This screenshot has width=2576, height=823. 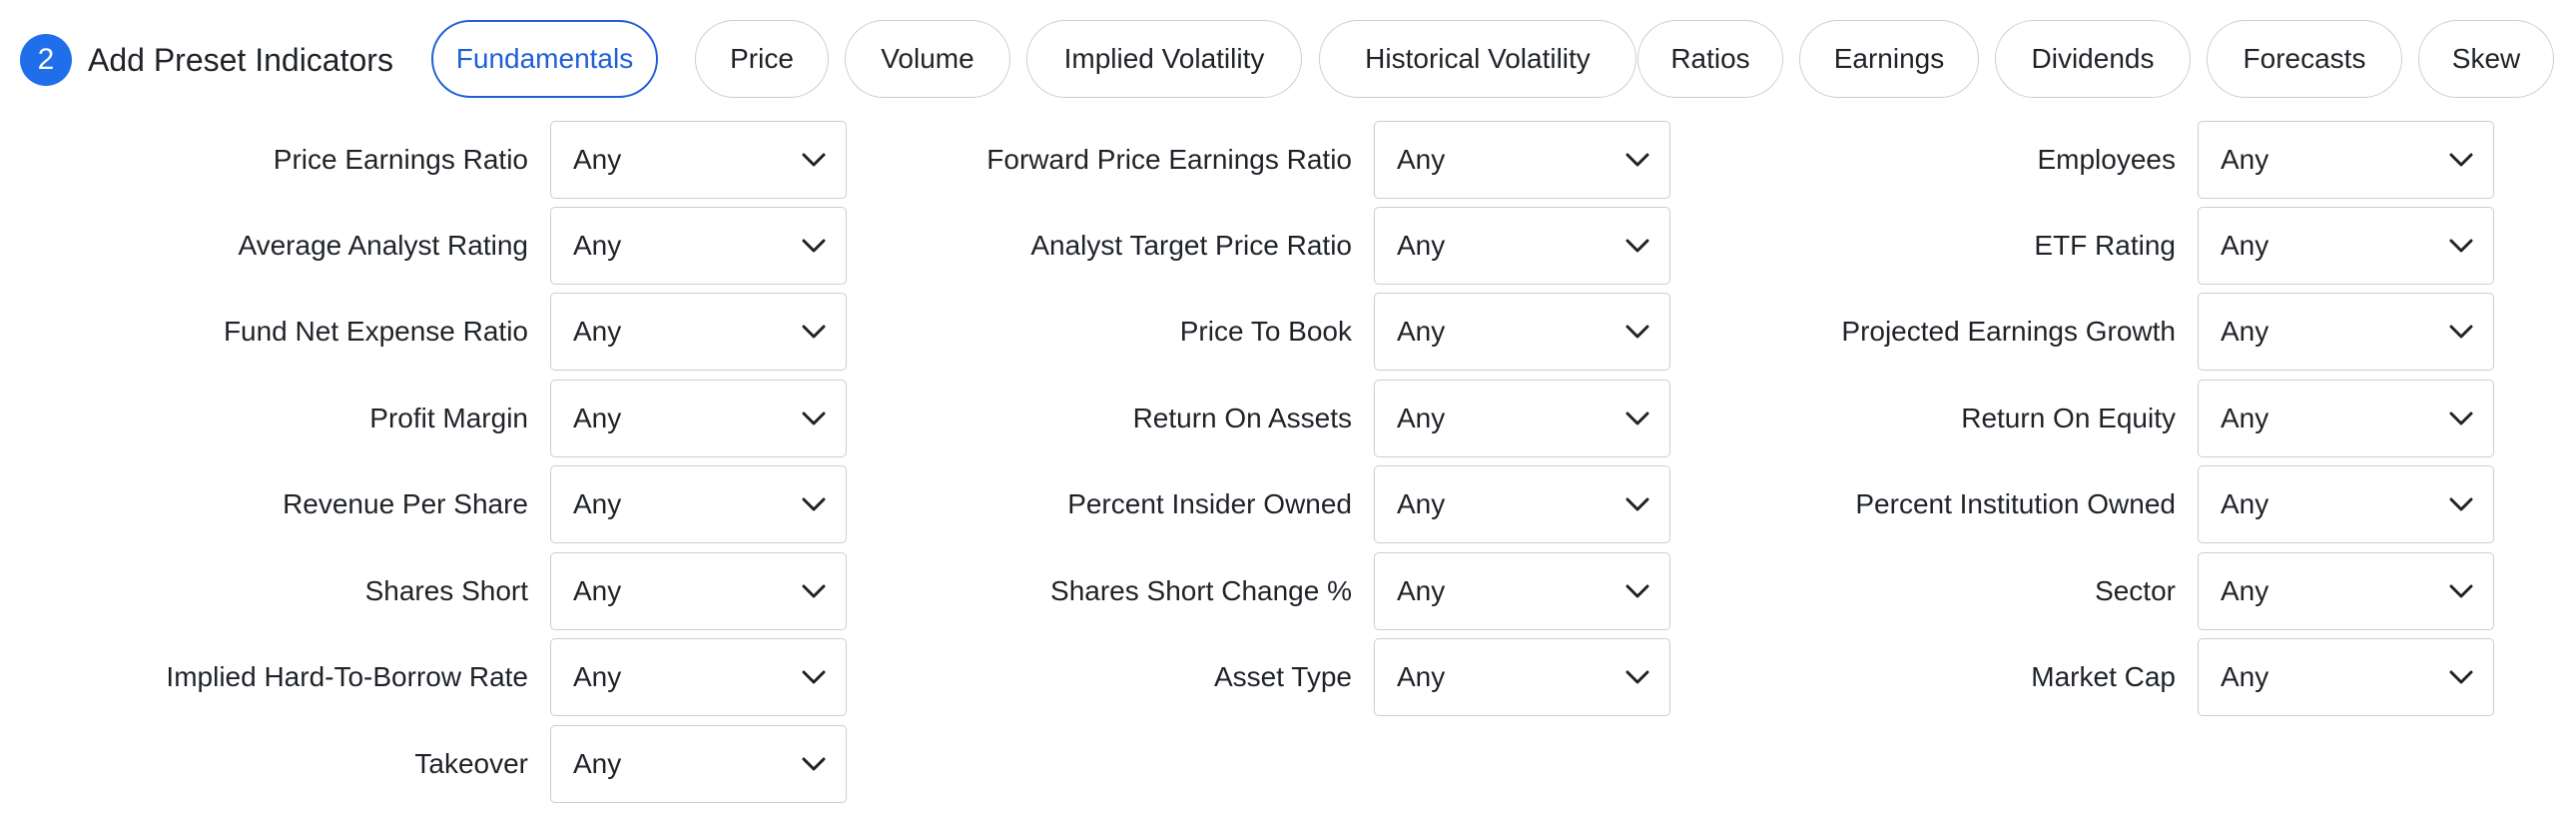 I want to click on field-label: Employees, so click(x=2106, y=159).